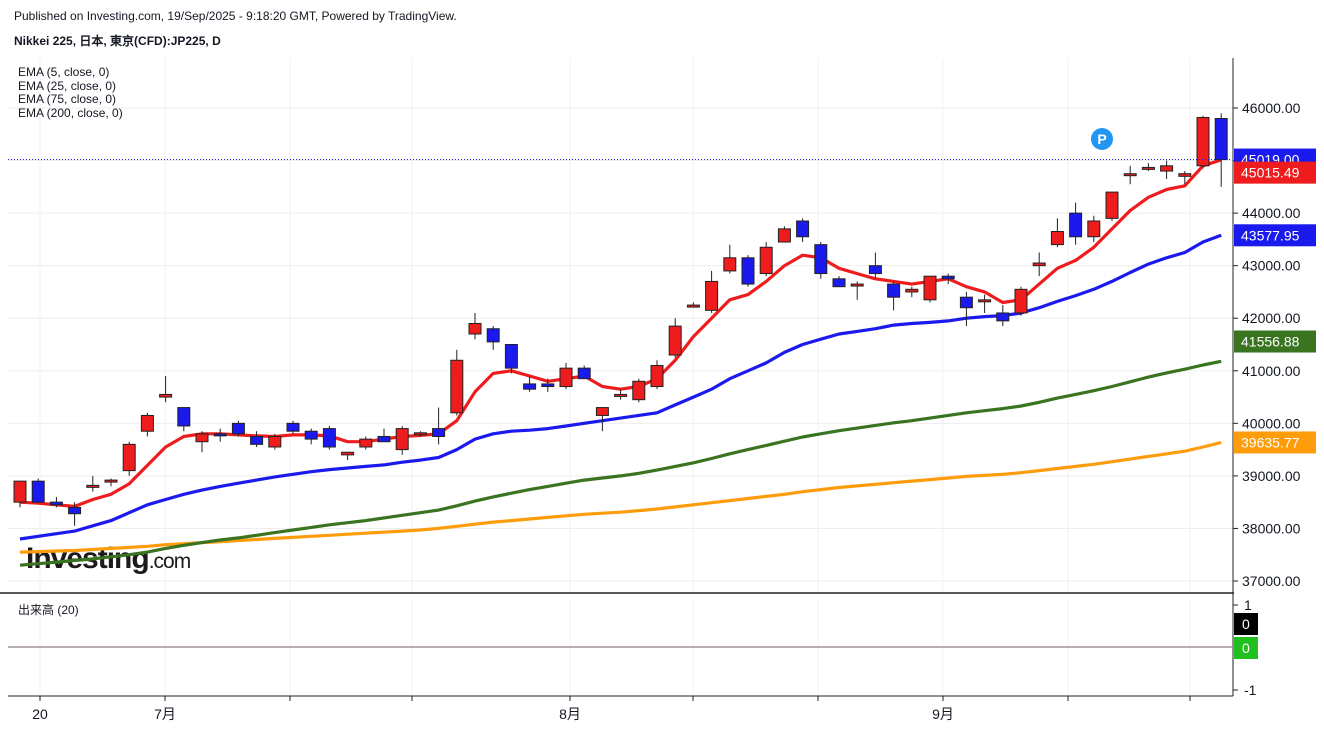 The width and height of the screenshot is (1324, 730). Describe the element at coordinates (620, 497) in the screenshot. I see `ema200-line` at that location.